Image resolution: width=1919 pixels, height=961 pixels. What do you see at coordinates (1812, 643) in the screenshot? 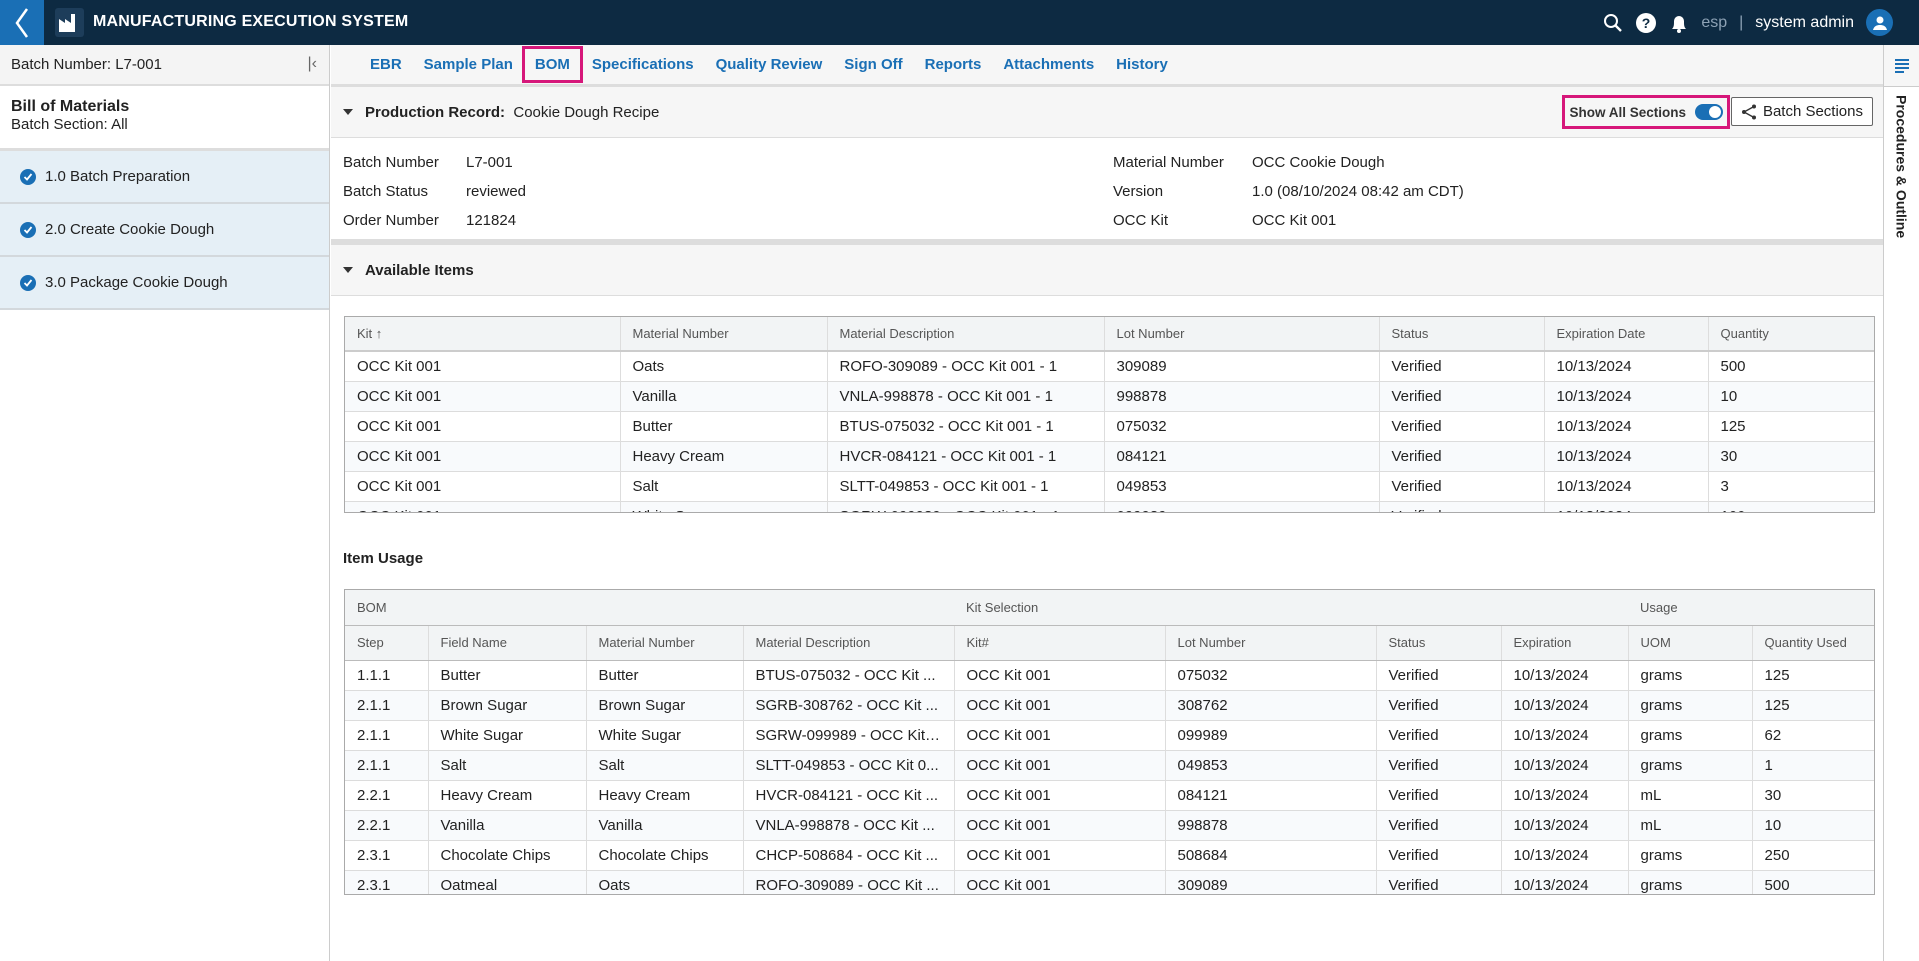
I see `column-header: Quantity Used` at bounding box center [1812, 643].